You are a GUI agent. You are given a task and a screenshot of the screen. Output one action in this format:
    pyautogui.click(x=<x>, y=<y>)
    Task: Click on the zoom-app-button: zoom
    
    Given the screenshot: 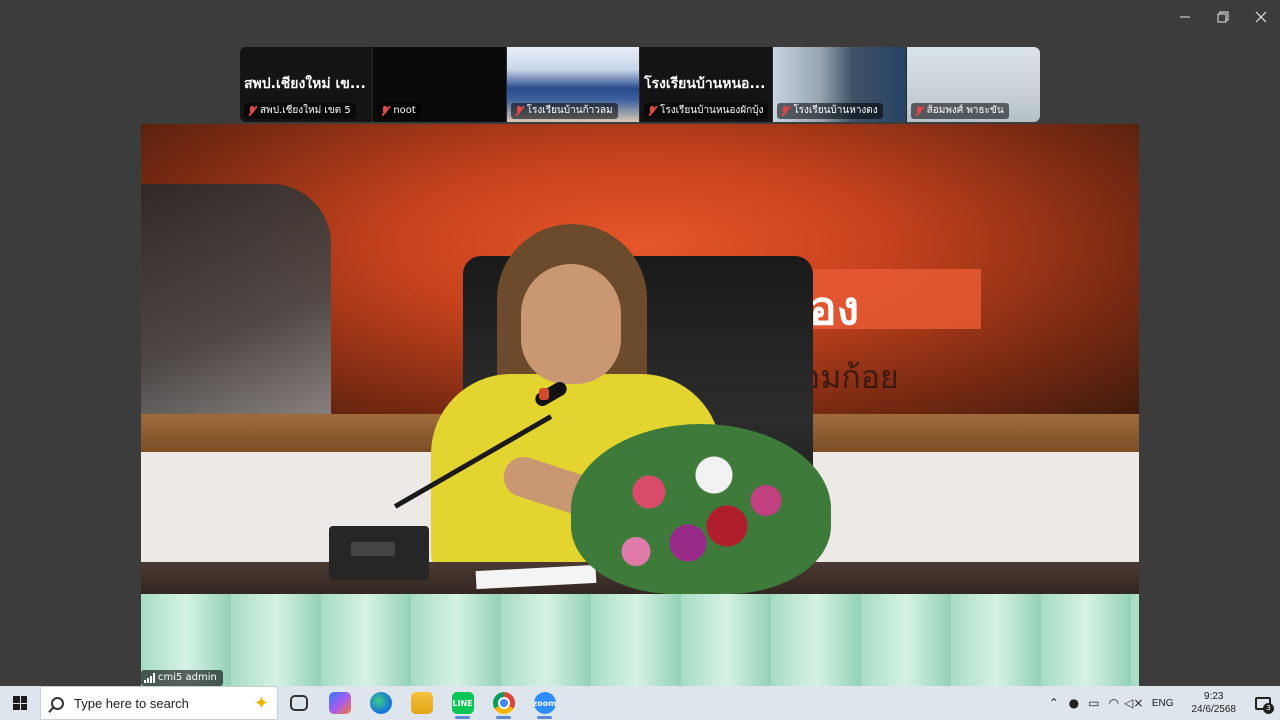 What is the action you would take?
    pyautogui.click(x=544, y=703)
    